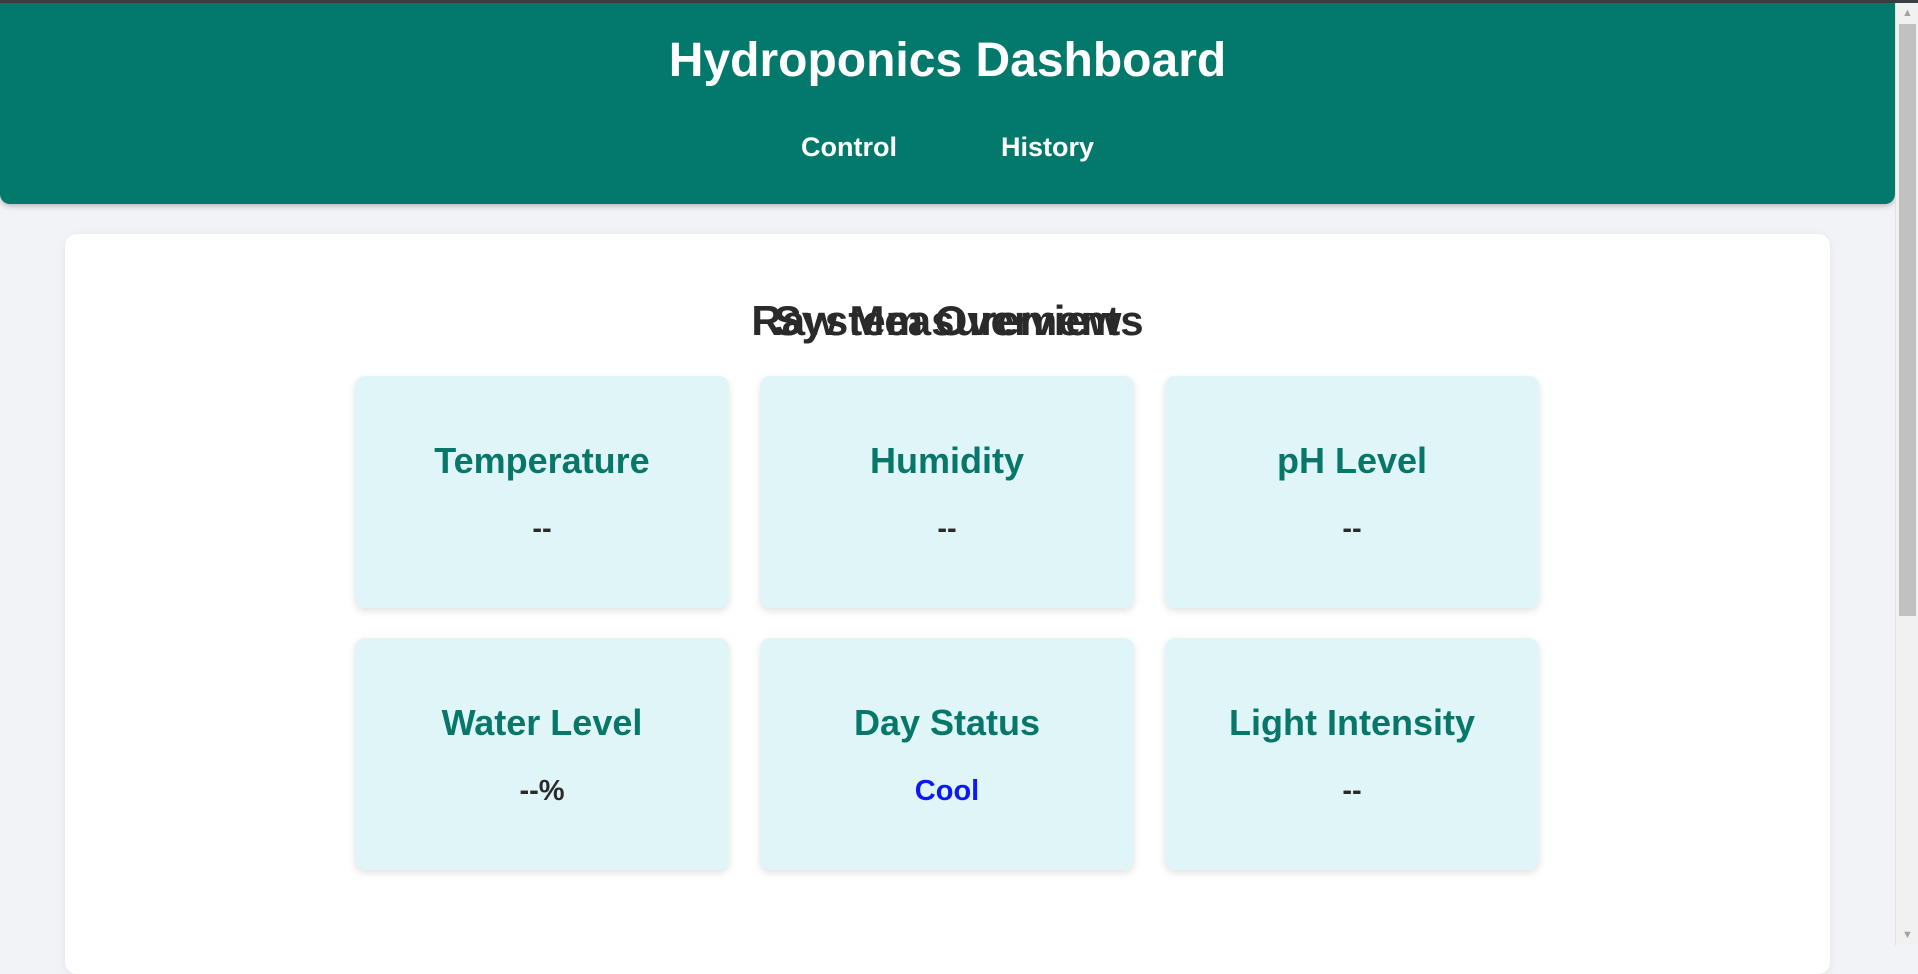 The height and width of the screenshot is (974, 1918). What do you see at coordinates (947, 320) in the screenshot?
I see `raw-measurements-heading: Raw Measurements` at bounding box center [947, 320].